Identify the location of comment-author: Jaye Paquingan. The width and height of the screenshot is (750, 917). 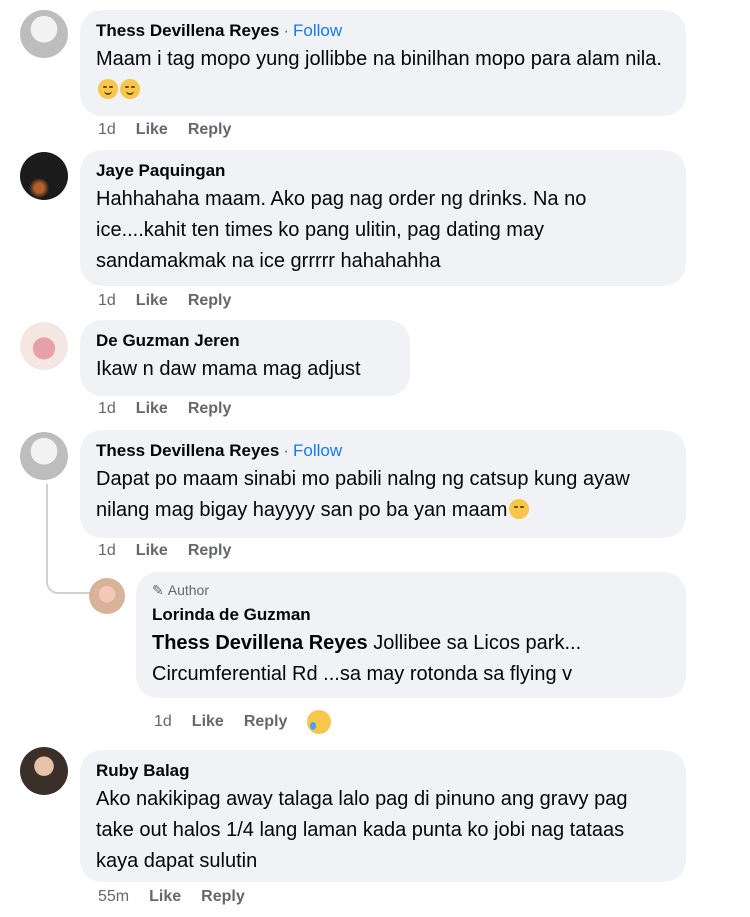
(383, 171).